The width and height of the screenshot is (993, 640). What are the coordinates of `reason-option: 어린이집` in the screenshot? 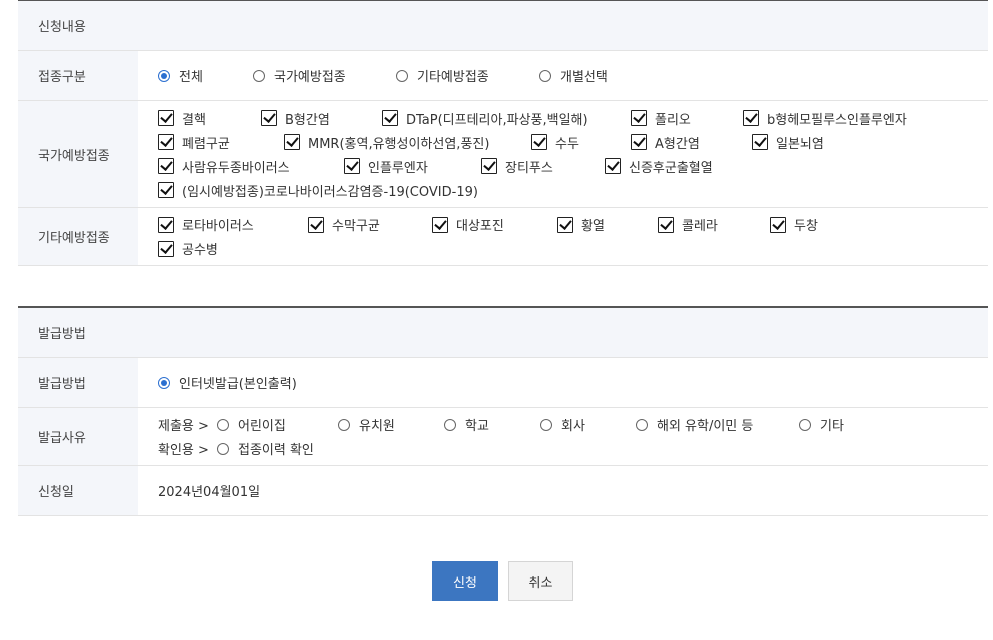 It's located at (251, 424).